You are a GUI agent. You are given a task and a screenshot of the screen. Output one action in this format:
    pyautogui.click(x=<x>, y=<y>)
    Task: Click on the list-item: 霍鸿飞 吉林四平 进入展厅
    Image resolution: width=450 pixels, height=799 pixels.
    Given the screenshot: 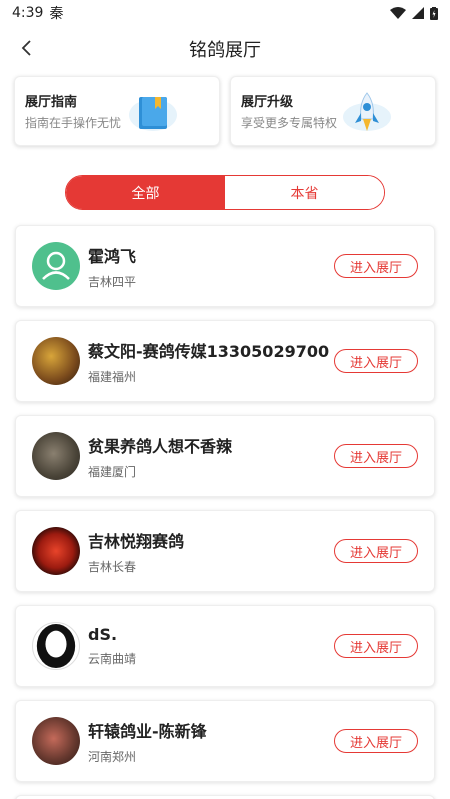 What is the action you would take?
    pyautogui.click(x=225, y=266)
    